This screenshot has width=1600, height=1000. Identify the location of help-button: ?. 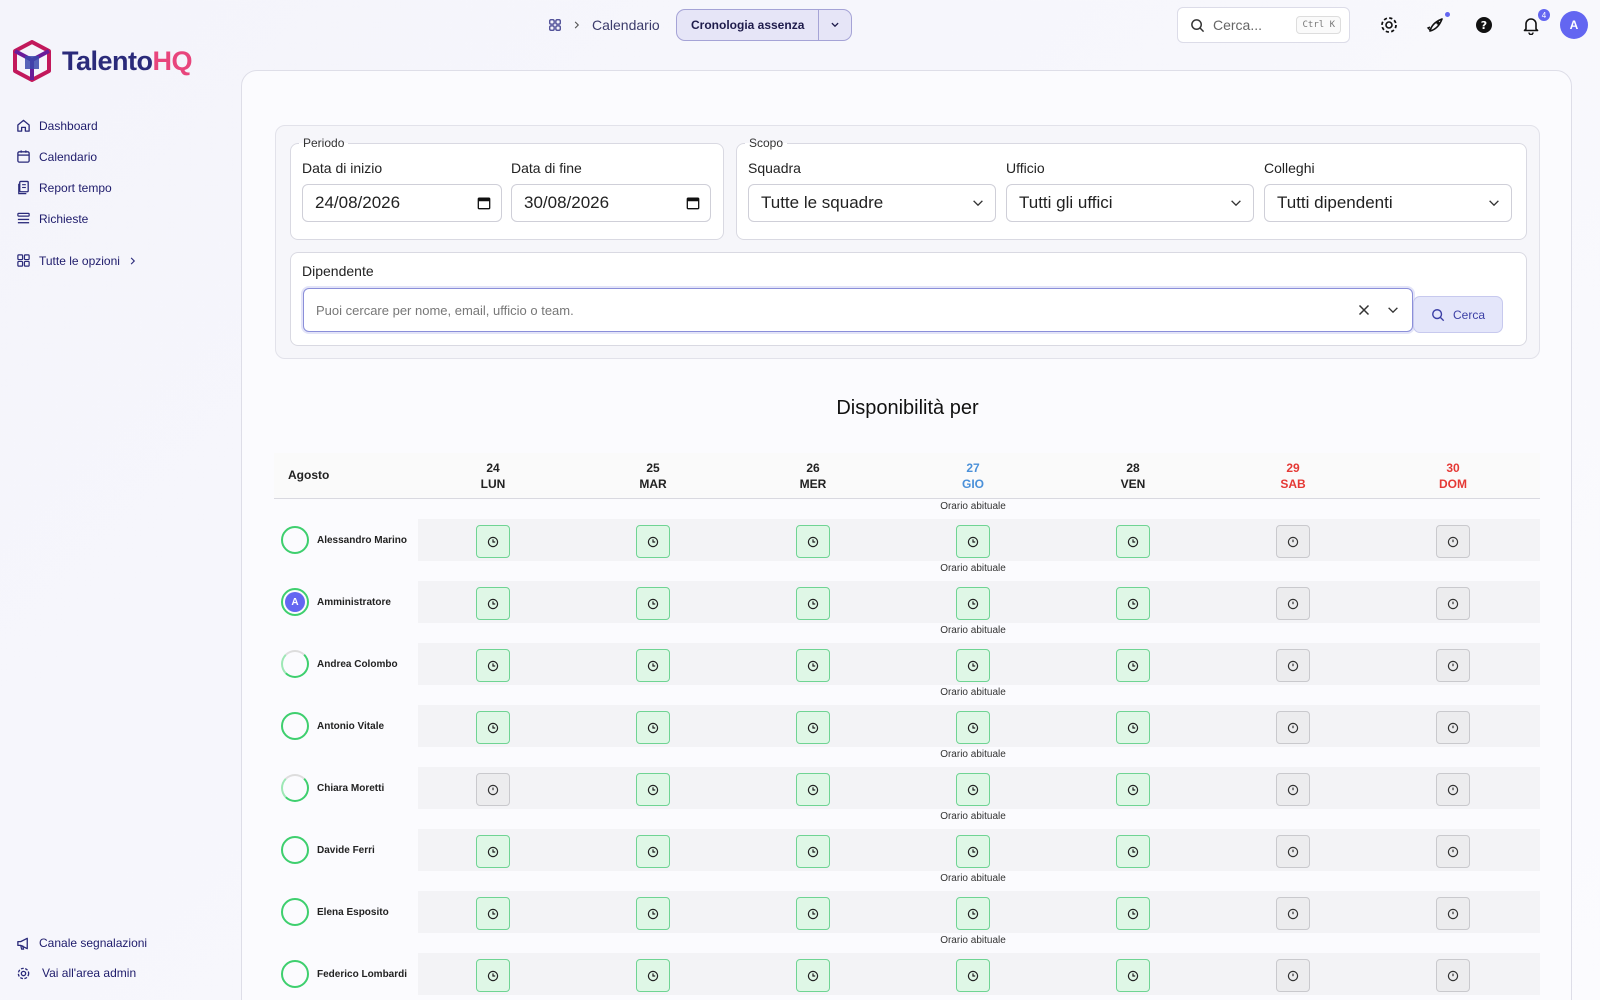
(1484, 25).